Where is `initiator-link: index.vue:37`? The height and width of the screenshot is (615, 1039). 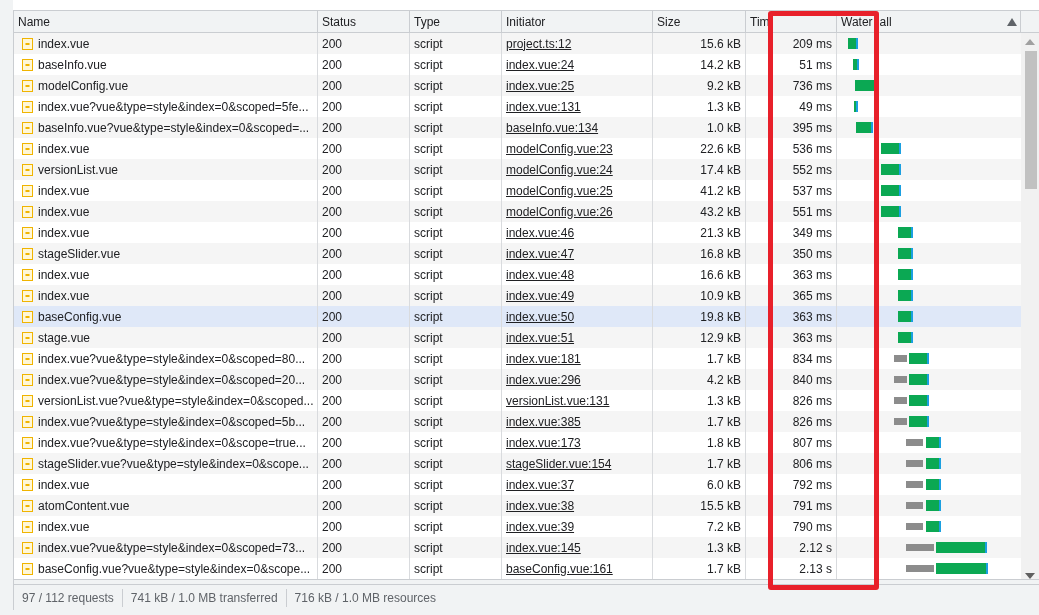
initiator-link: index.vue:37 is located at coordinates (540, 484).